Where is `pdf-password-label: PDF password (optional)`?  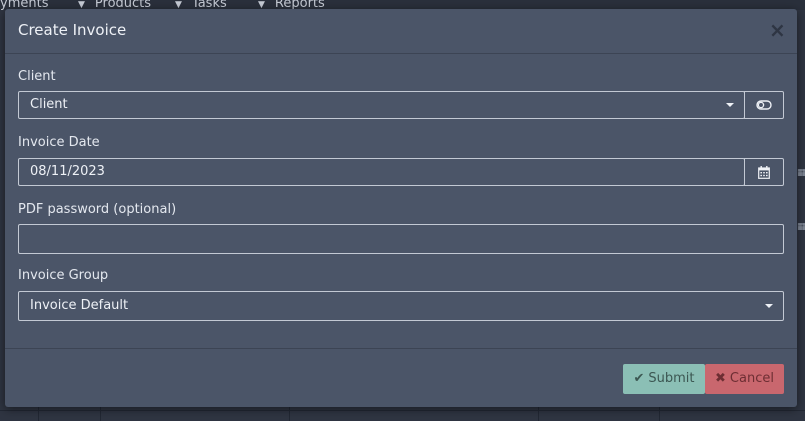
pdf-password-label: PDF password (optional) is located at coordinates (97, 209).